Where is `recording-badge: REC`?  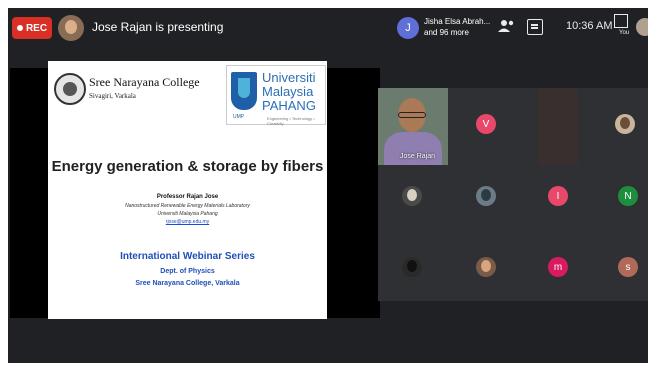 recording-badge: REC is located at coordinates (32, 28).